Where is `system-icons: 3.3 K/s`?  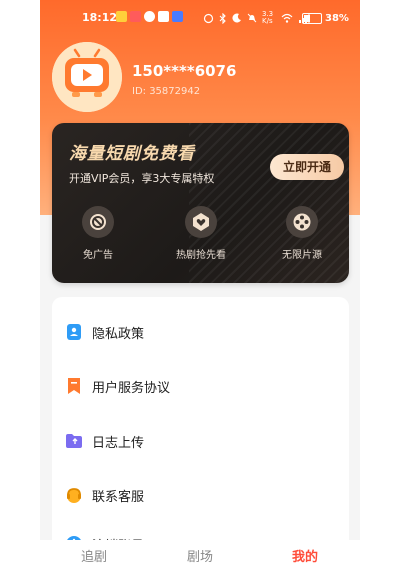
system-icons: 3.3 K/s is located at coordinates (256, 18).